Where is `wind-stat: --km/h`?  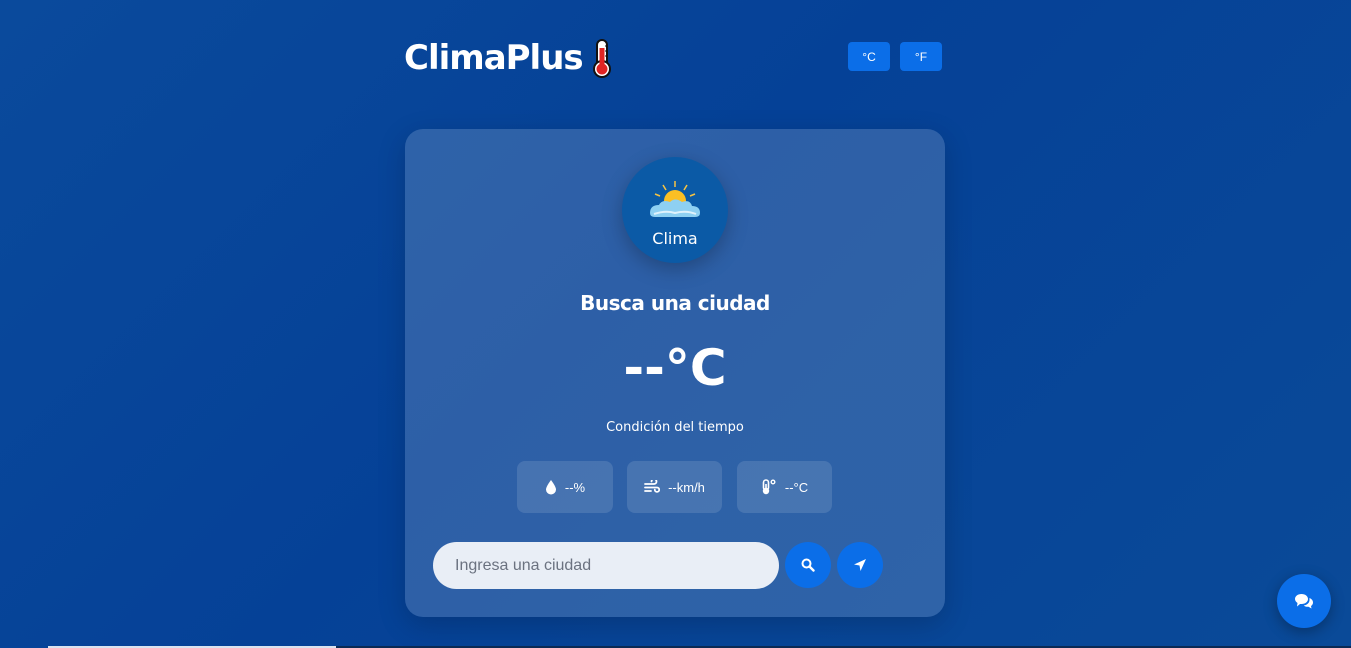 wind-stat: --km/h is located at coordinates (674, 487).